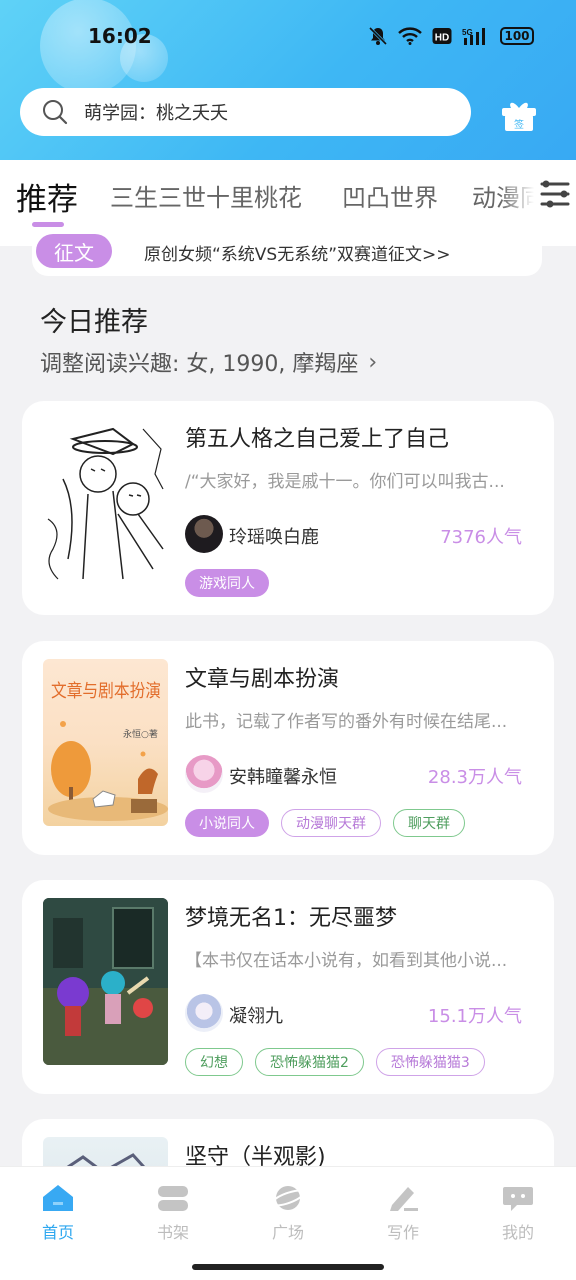 The width and height of the screenshot is (576, 1280). What do you see at coordinates (173, 1213) in the screenshot?
I see `nav-bookshelf: 书架` at bounding box center [173, 1213].